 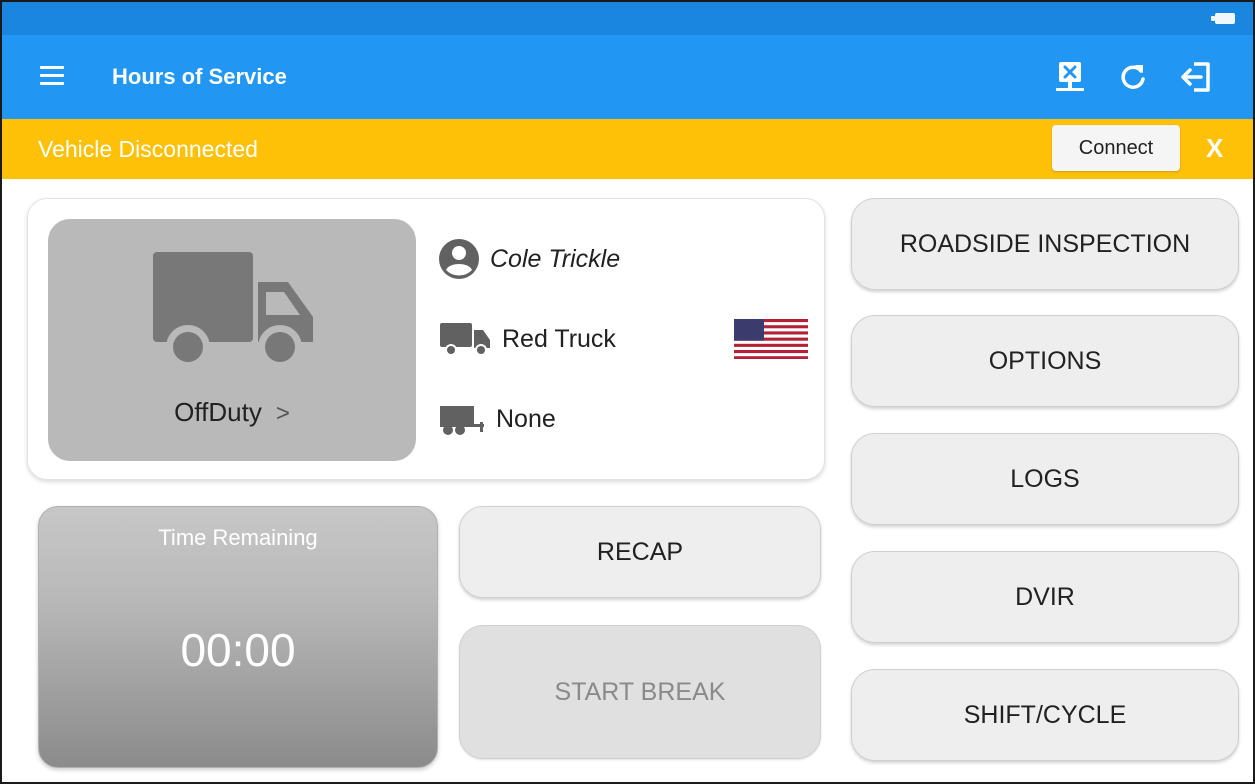 I want to click on close-banner-button: X, so click(x=1214, y=148).